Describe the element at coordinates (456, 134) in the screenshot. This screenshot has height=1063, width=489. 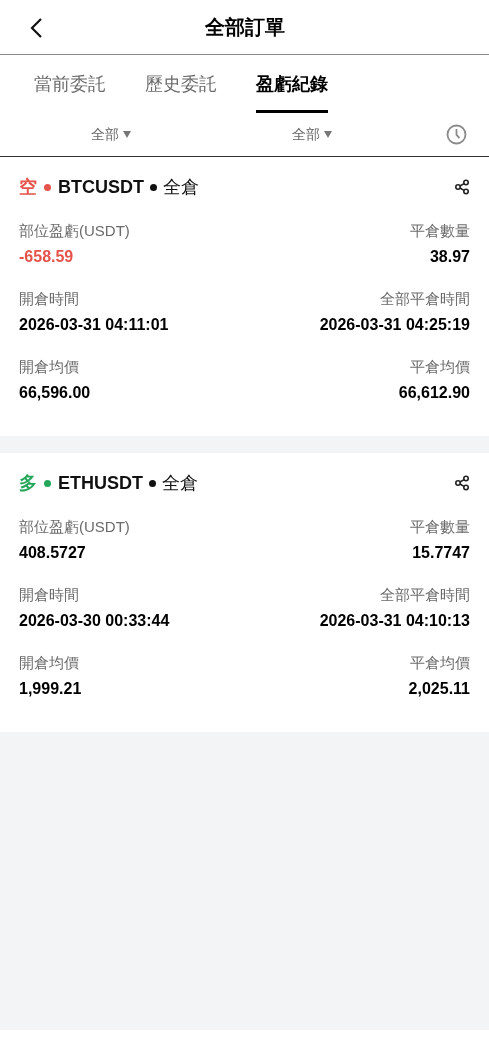
I see `clock-icon` at that location.